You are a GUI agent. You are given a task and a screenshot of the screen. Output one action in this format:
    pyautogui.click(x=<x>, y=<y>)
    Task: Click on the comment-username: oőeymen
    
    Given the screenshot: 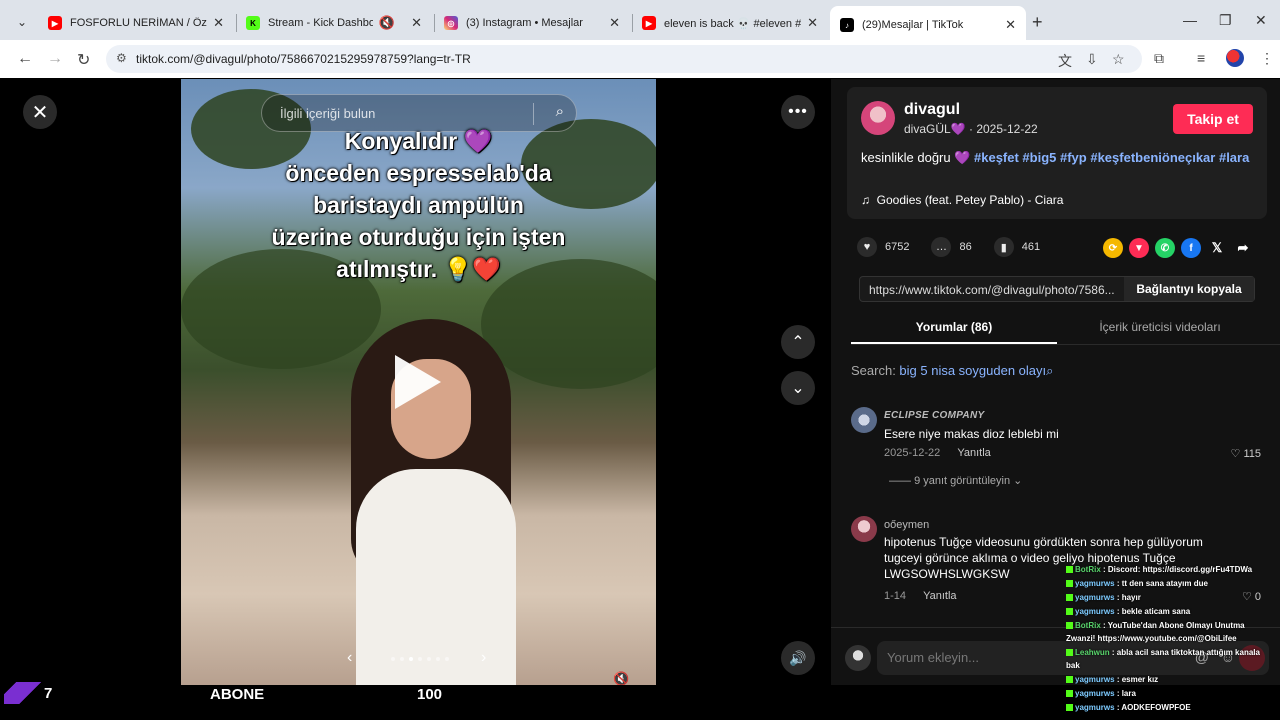 What is the action you would take?
    pyautogui.click(x=906, y=525)
    